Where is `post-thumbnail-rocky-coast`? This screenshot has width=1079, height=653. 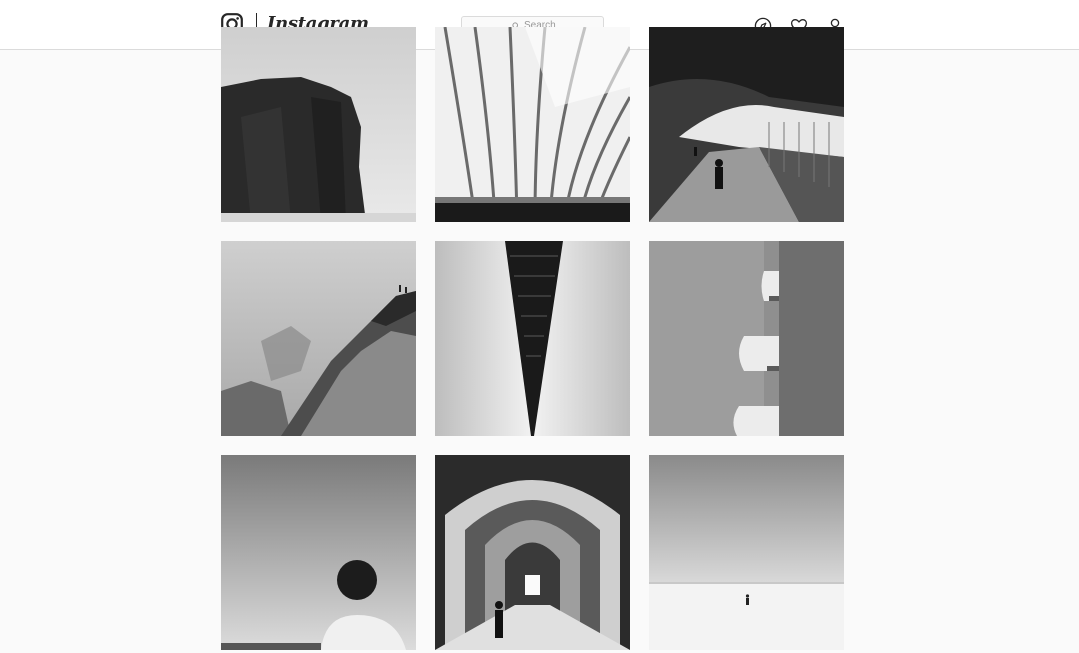 post-thumbnail-rocky-coast is located at coordinates (318, 338).